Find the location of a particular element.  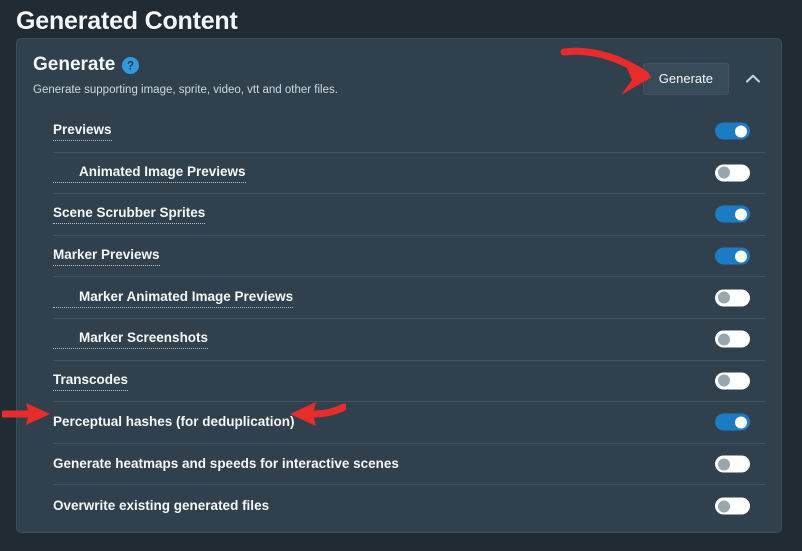

setting-label: Transcodes is located at coordinates (91, 381).